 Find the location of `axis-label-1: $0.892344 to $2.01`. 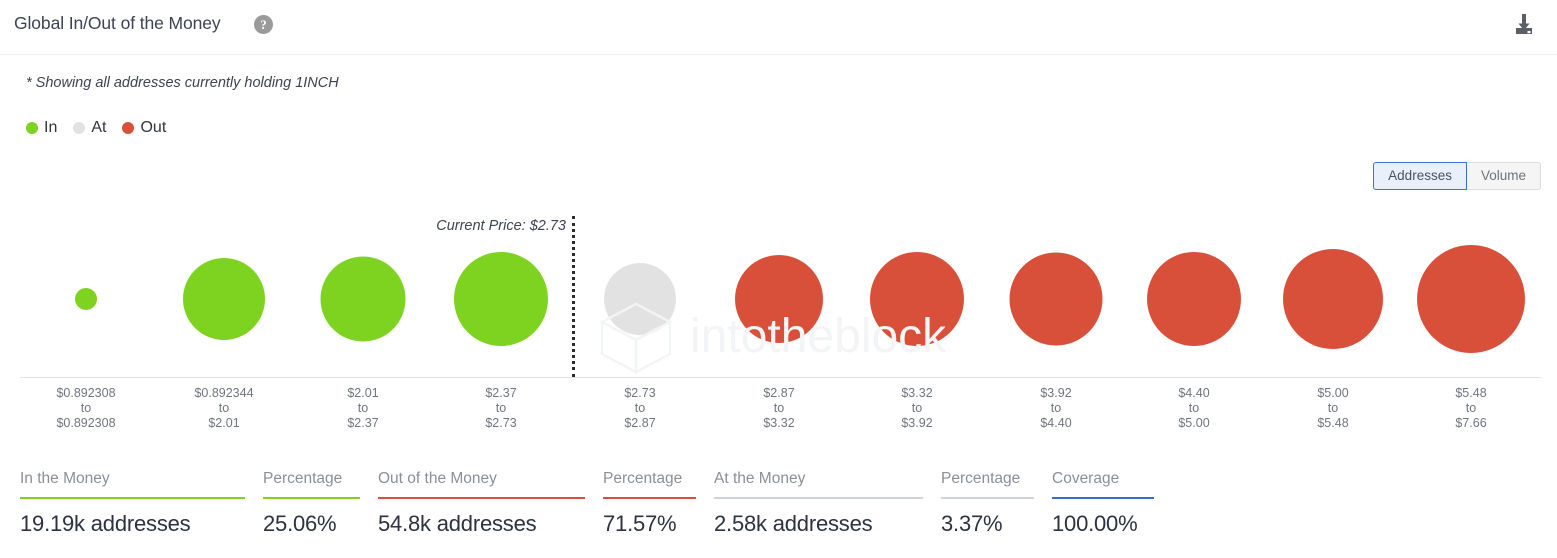

axis-label-1: $0.892344 to $2.01 is located at coordinates (223, 408).